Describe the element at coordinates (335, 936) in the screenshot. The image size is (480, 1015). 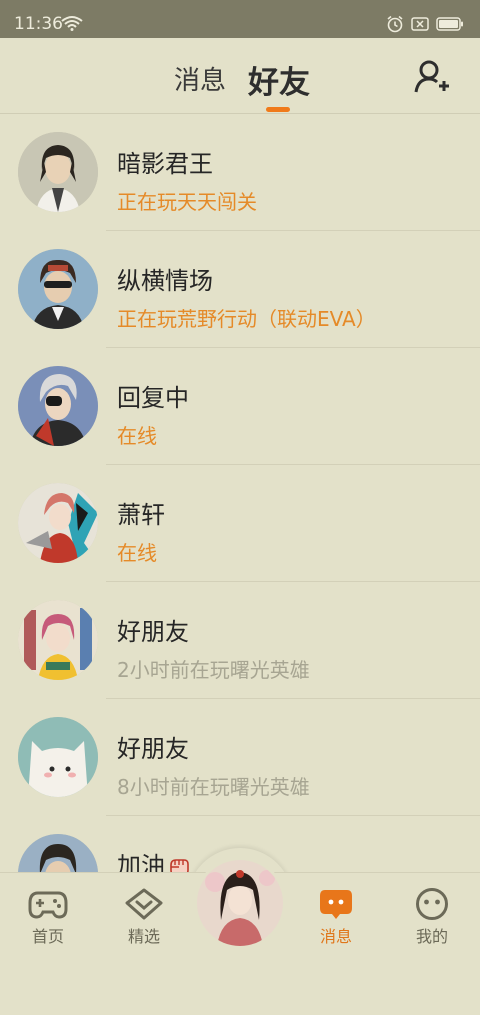
I see `nav-label: 消息` at that location.